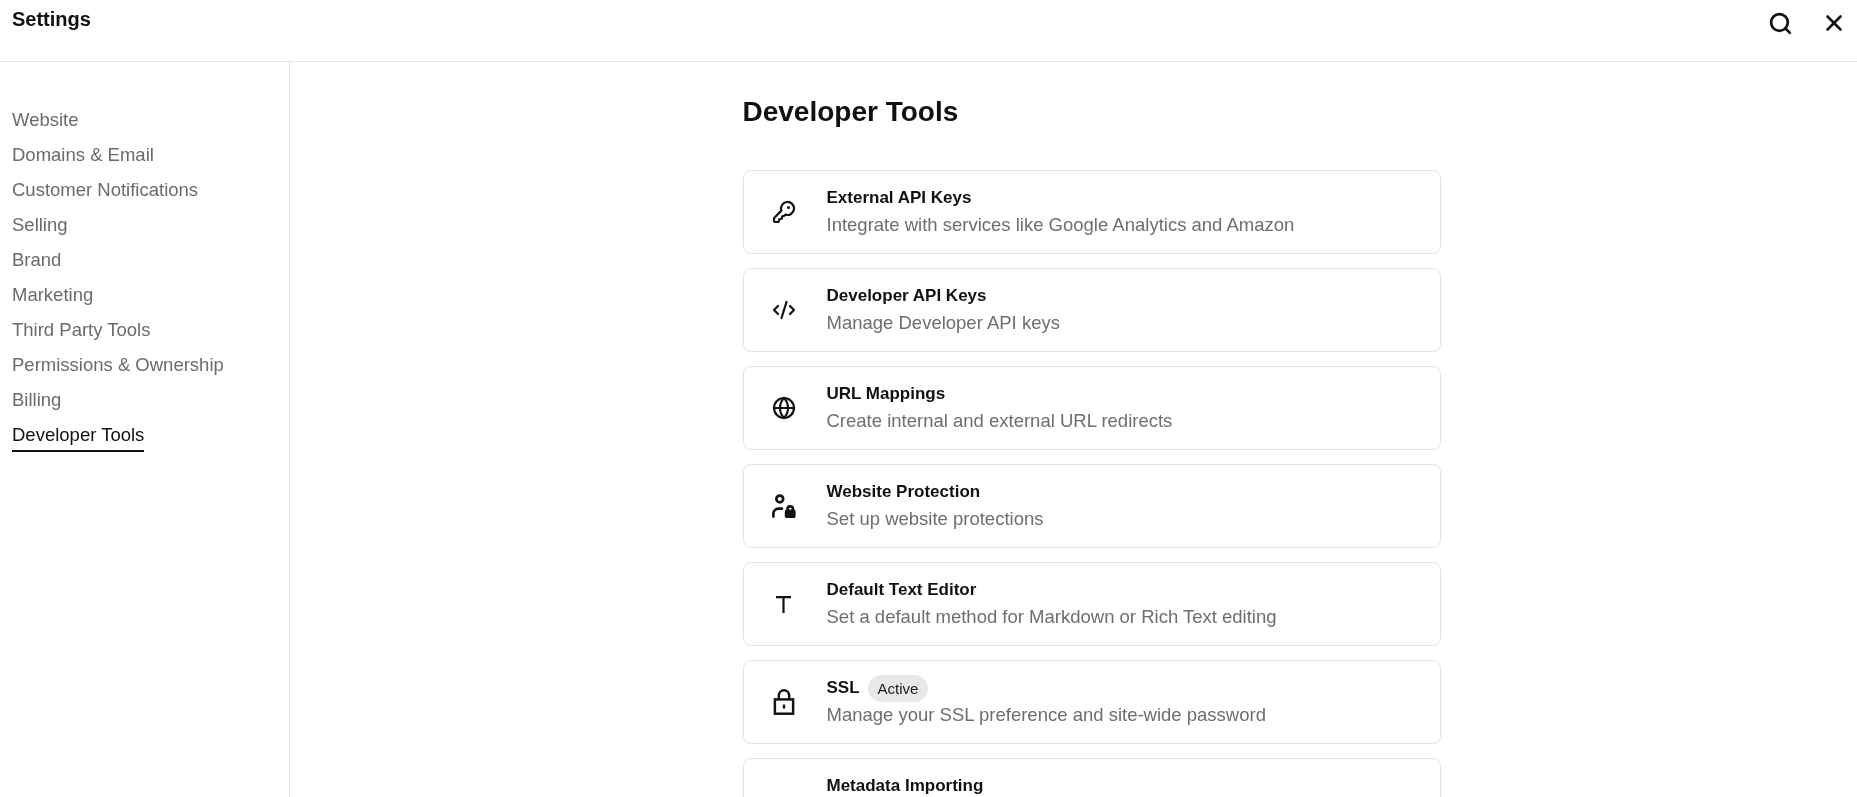  What do you see at coordinates (45, 120) in the screenshot?
I see `sidebar-item: Website` at bounding box center [45, 120].